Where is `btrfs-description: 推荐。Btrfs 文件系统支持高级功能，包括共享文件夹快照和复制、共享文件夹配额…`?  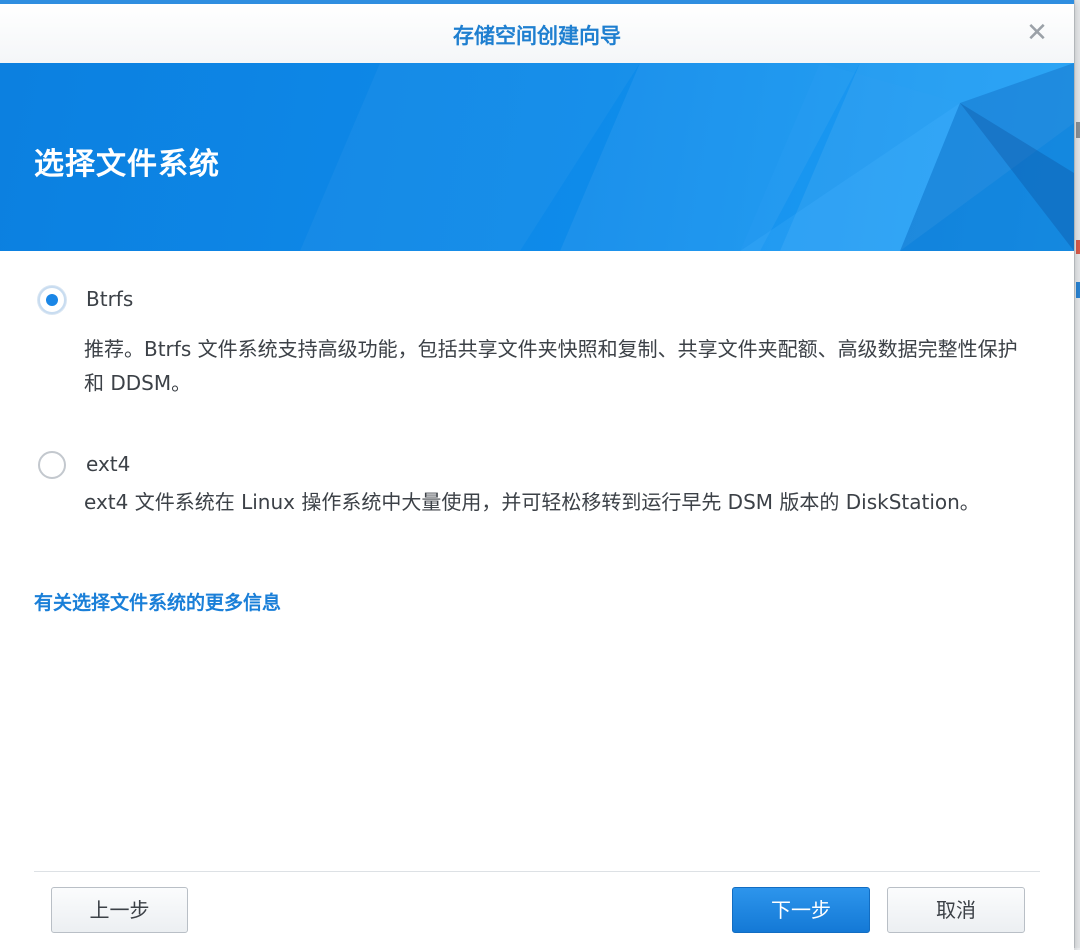 btrfs-description: 推荐。Btrfs 文件系统支持高级功能，包括共享文件夹快照和复制、共享文件夹配额… is located at coordinates (551, 366).